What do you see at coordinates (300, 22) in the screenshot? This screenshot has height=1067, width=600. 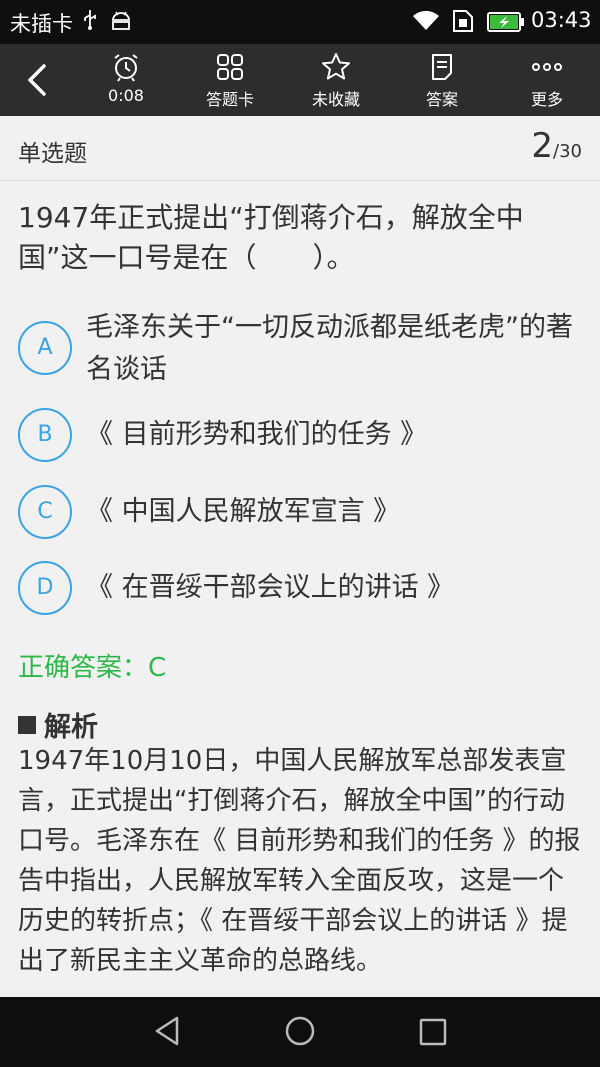 I see `status-bar: 未插卡 03:43` at bounding box center [300, 22].